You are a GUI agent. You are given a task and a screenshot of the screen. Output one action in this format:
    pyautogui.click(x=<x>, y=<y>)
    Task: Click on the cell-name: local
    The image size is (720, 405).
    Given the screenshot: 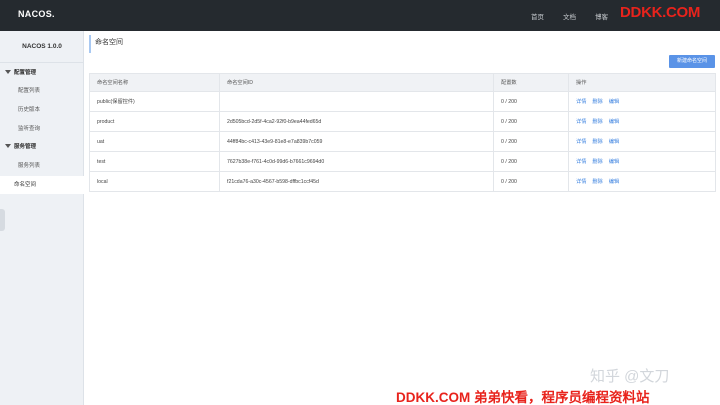 What is the action you would take?
    pyautogui.click(x=154, y=181)
    